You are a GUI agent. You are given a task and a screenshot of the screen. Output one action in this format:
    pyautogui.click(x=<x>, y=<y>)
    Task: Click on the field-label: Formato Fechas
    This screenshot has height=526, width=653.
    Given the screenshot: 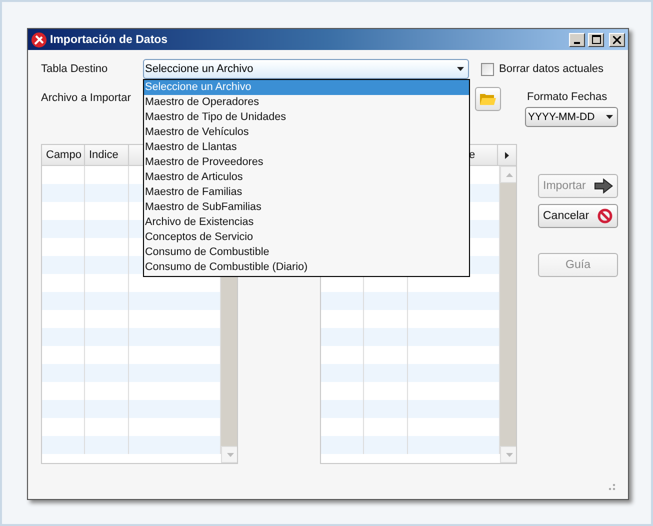 What is the action you would take?
    pyautogui.click(x=567, y=97)
    